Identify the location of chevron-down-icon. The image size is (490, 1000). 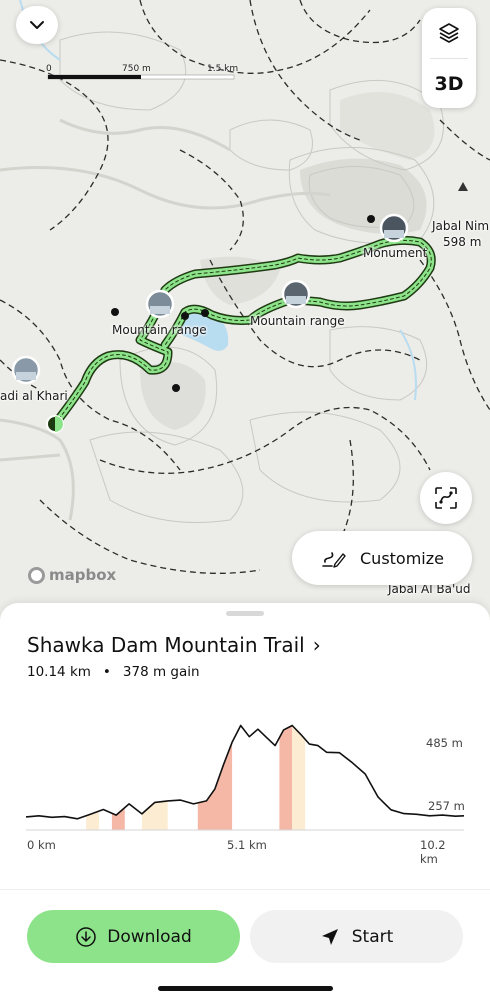
(37, 25).